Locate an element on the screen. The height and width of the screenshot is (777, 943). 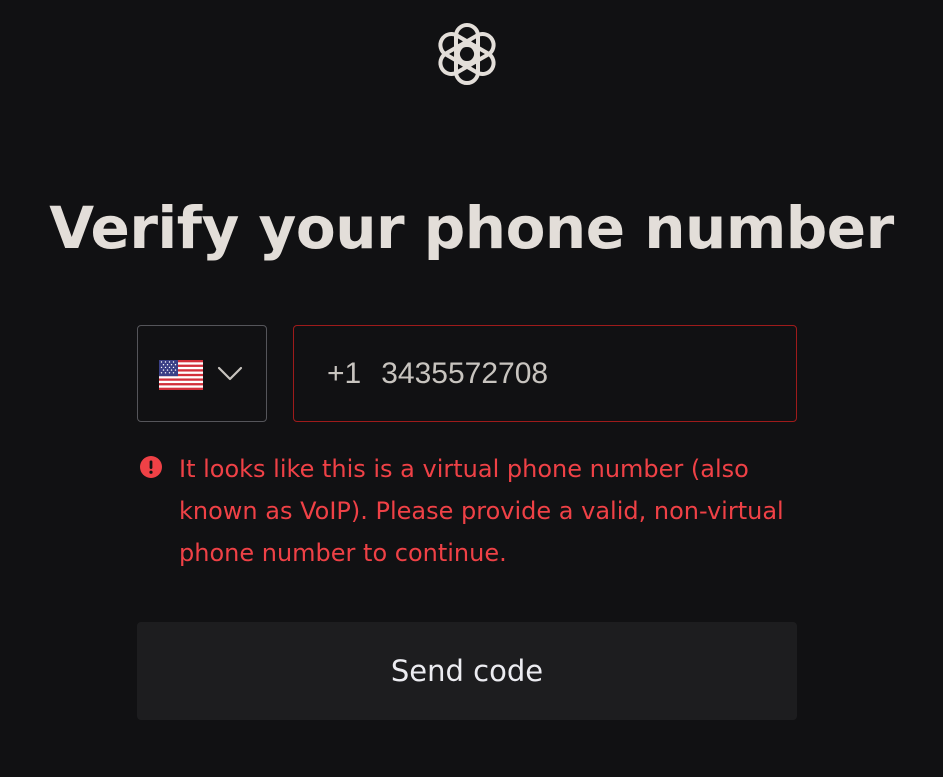
country-code-prefix: +1 is located at coordinates (344, 373).